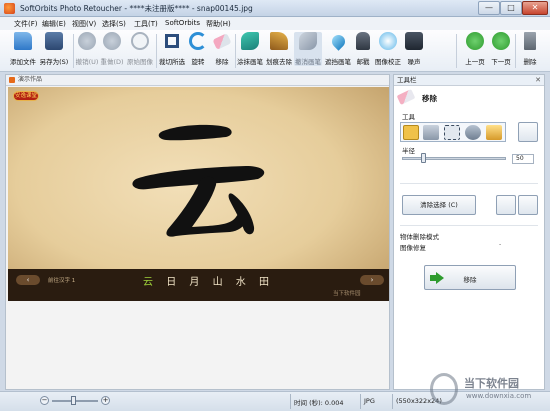  I want to click on save-as-button: 另存为(S), so click(54, 49).